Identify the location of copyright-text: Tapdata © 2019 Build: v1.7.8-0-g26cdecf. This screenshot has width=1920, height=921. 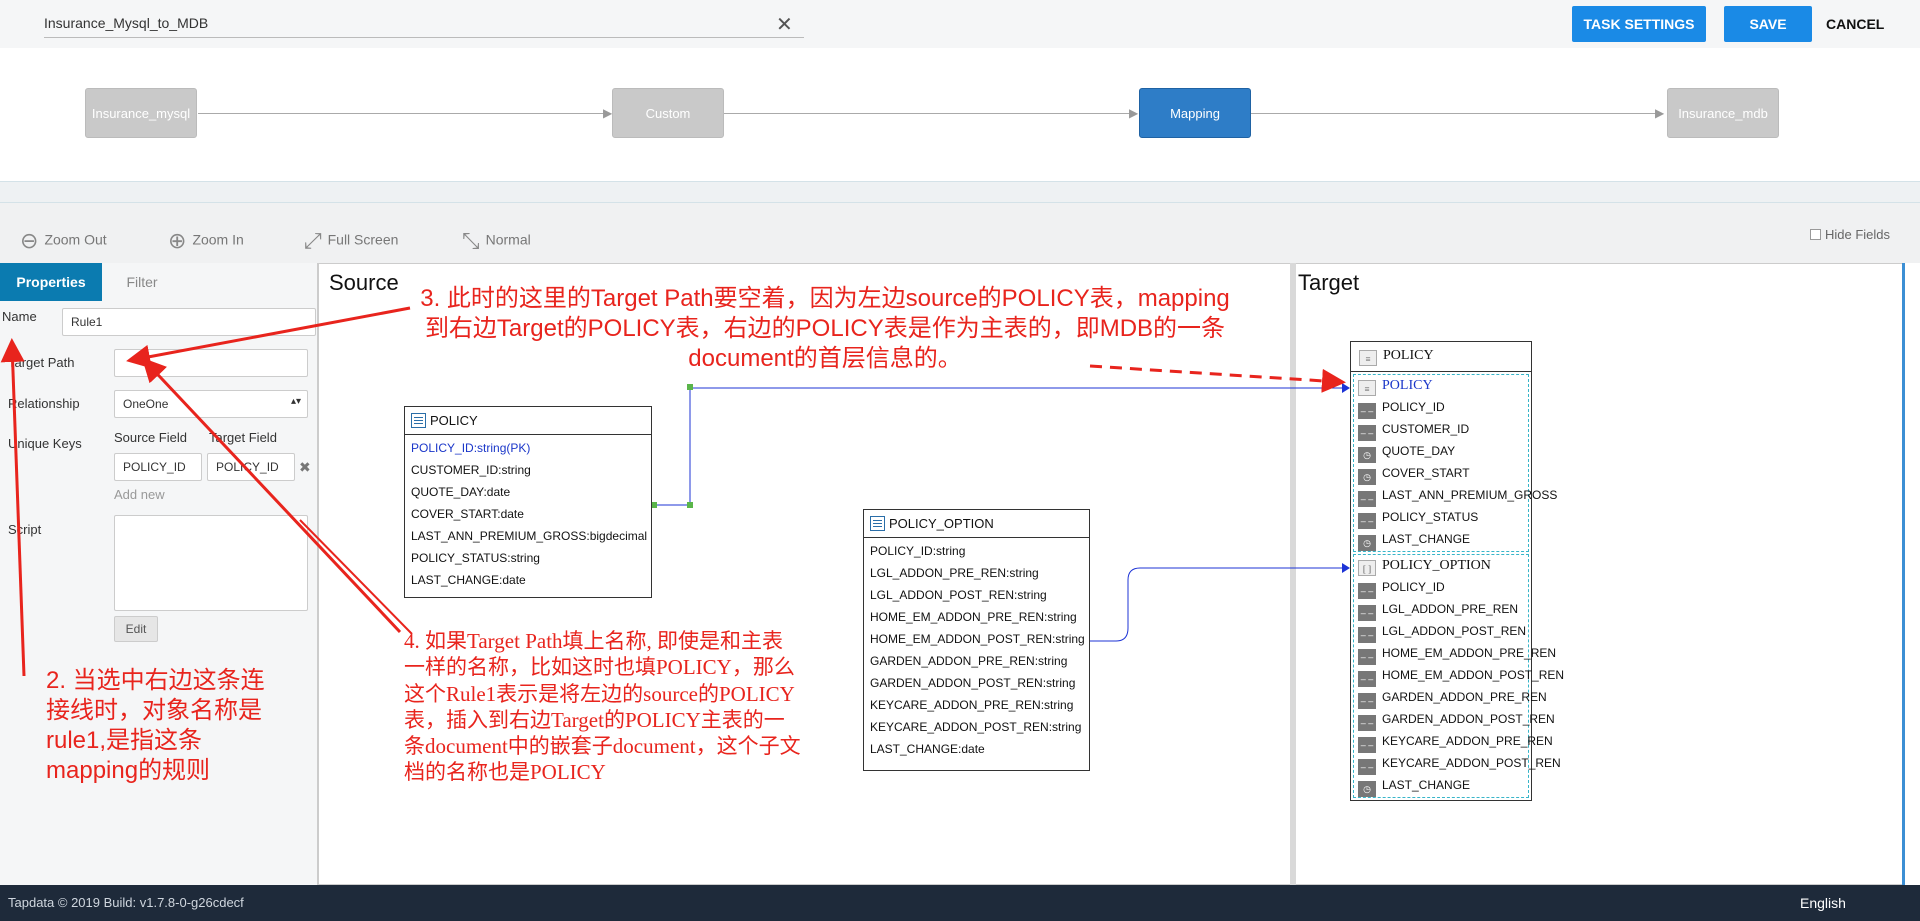
(126, 902).